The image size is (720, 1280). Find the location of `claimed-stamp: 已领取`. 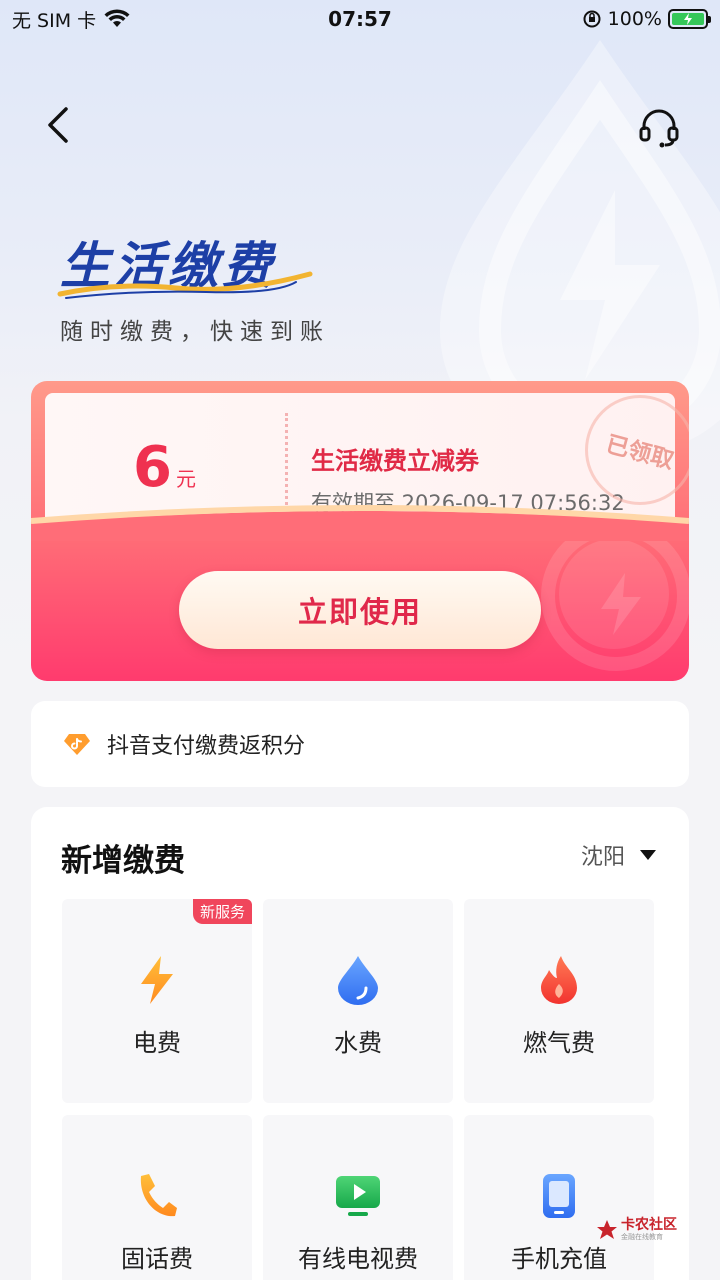

claimed-stamp: 已领取 is located at coordinates (637, 450).